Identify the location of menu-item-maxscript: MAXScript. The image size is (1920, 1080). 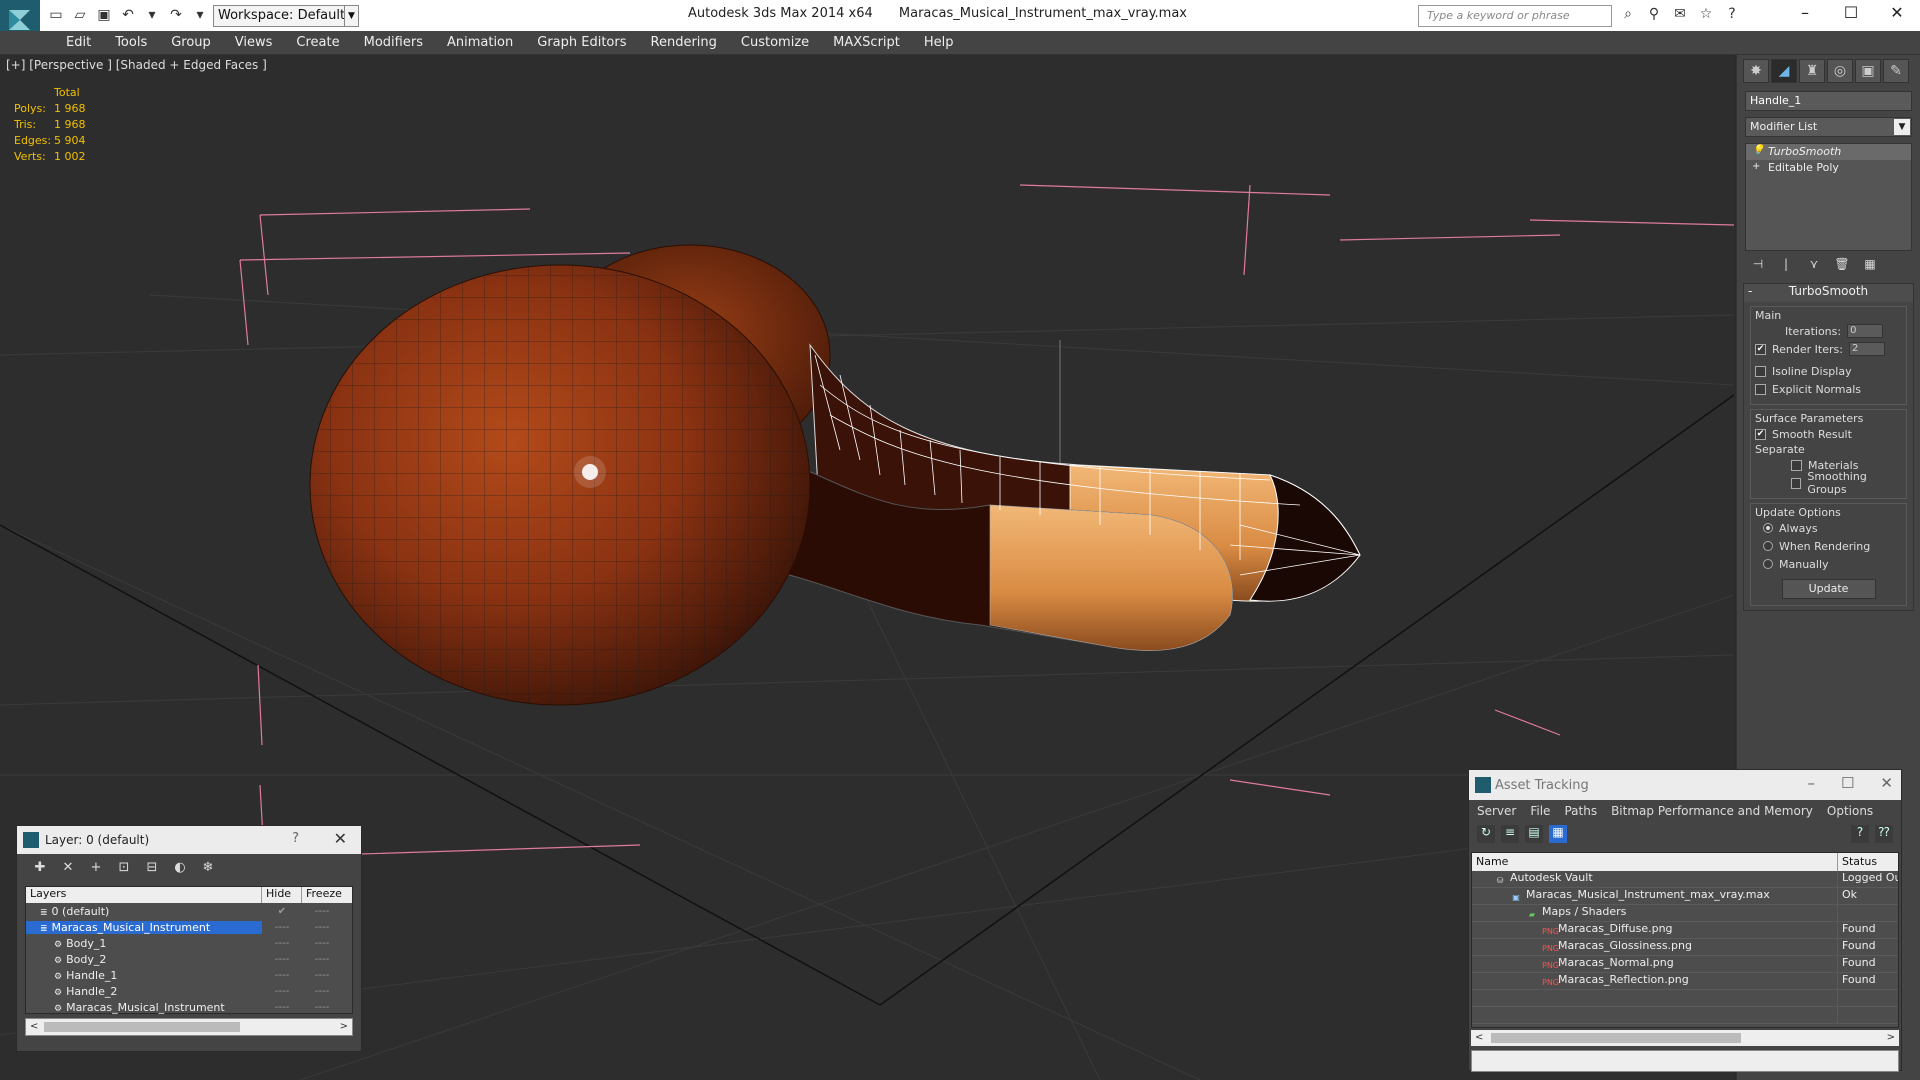
(866, 42).